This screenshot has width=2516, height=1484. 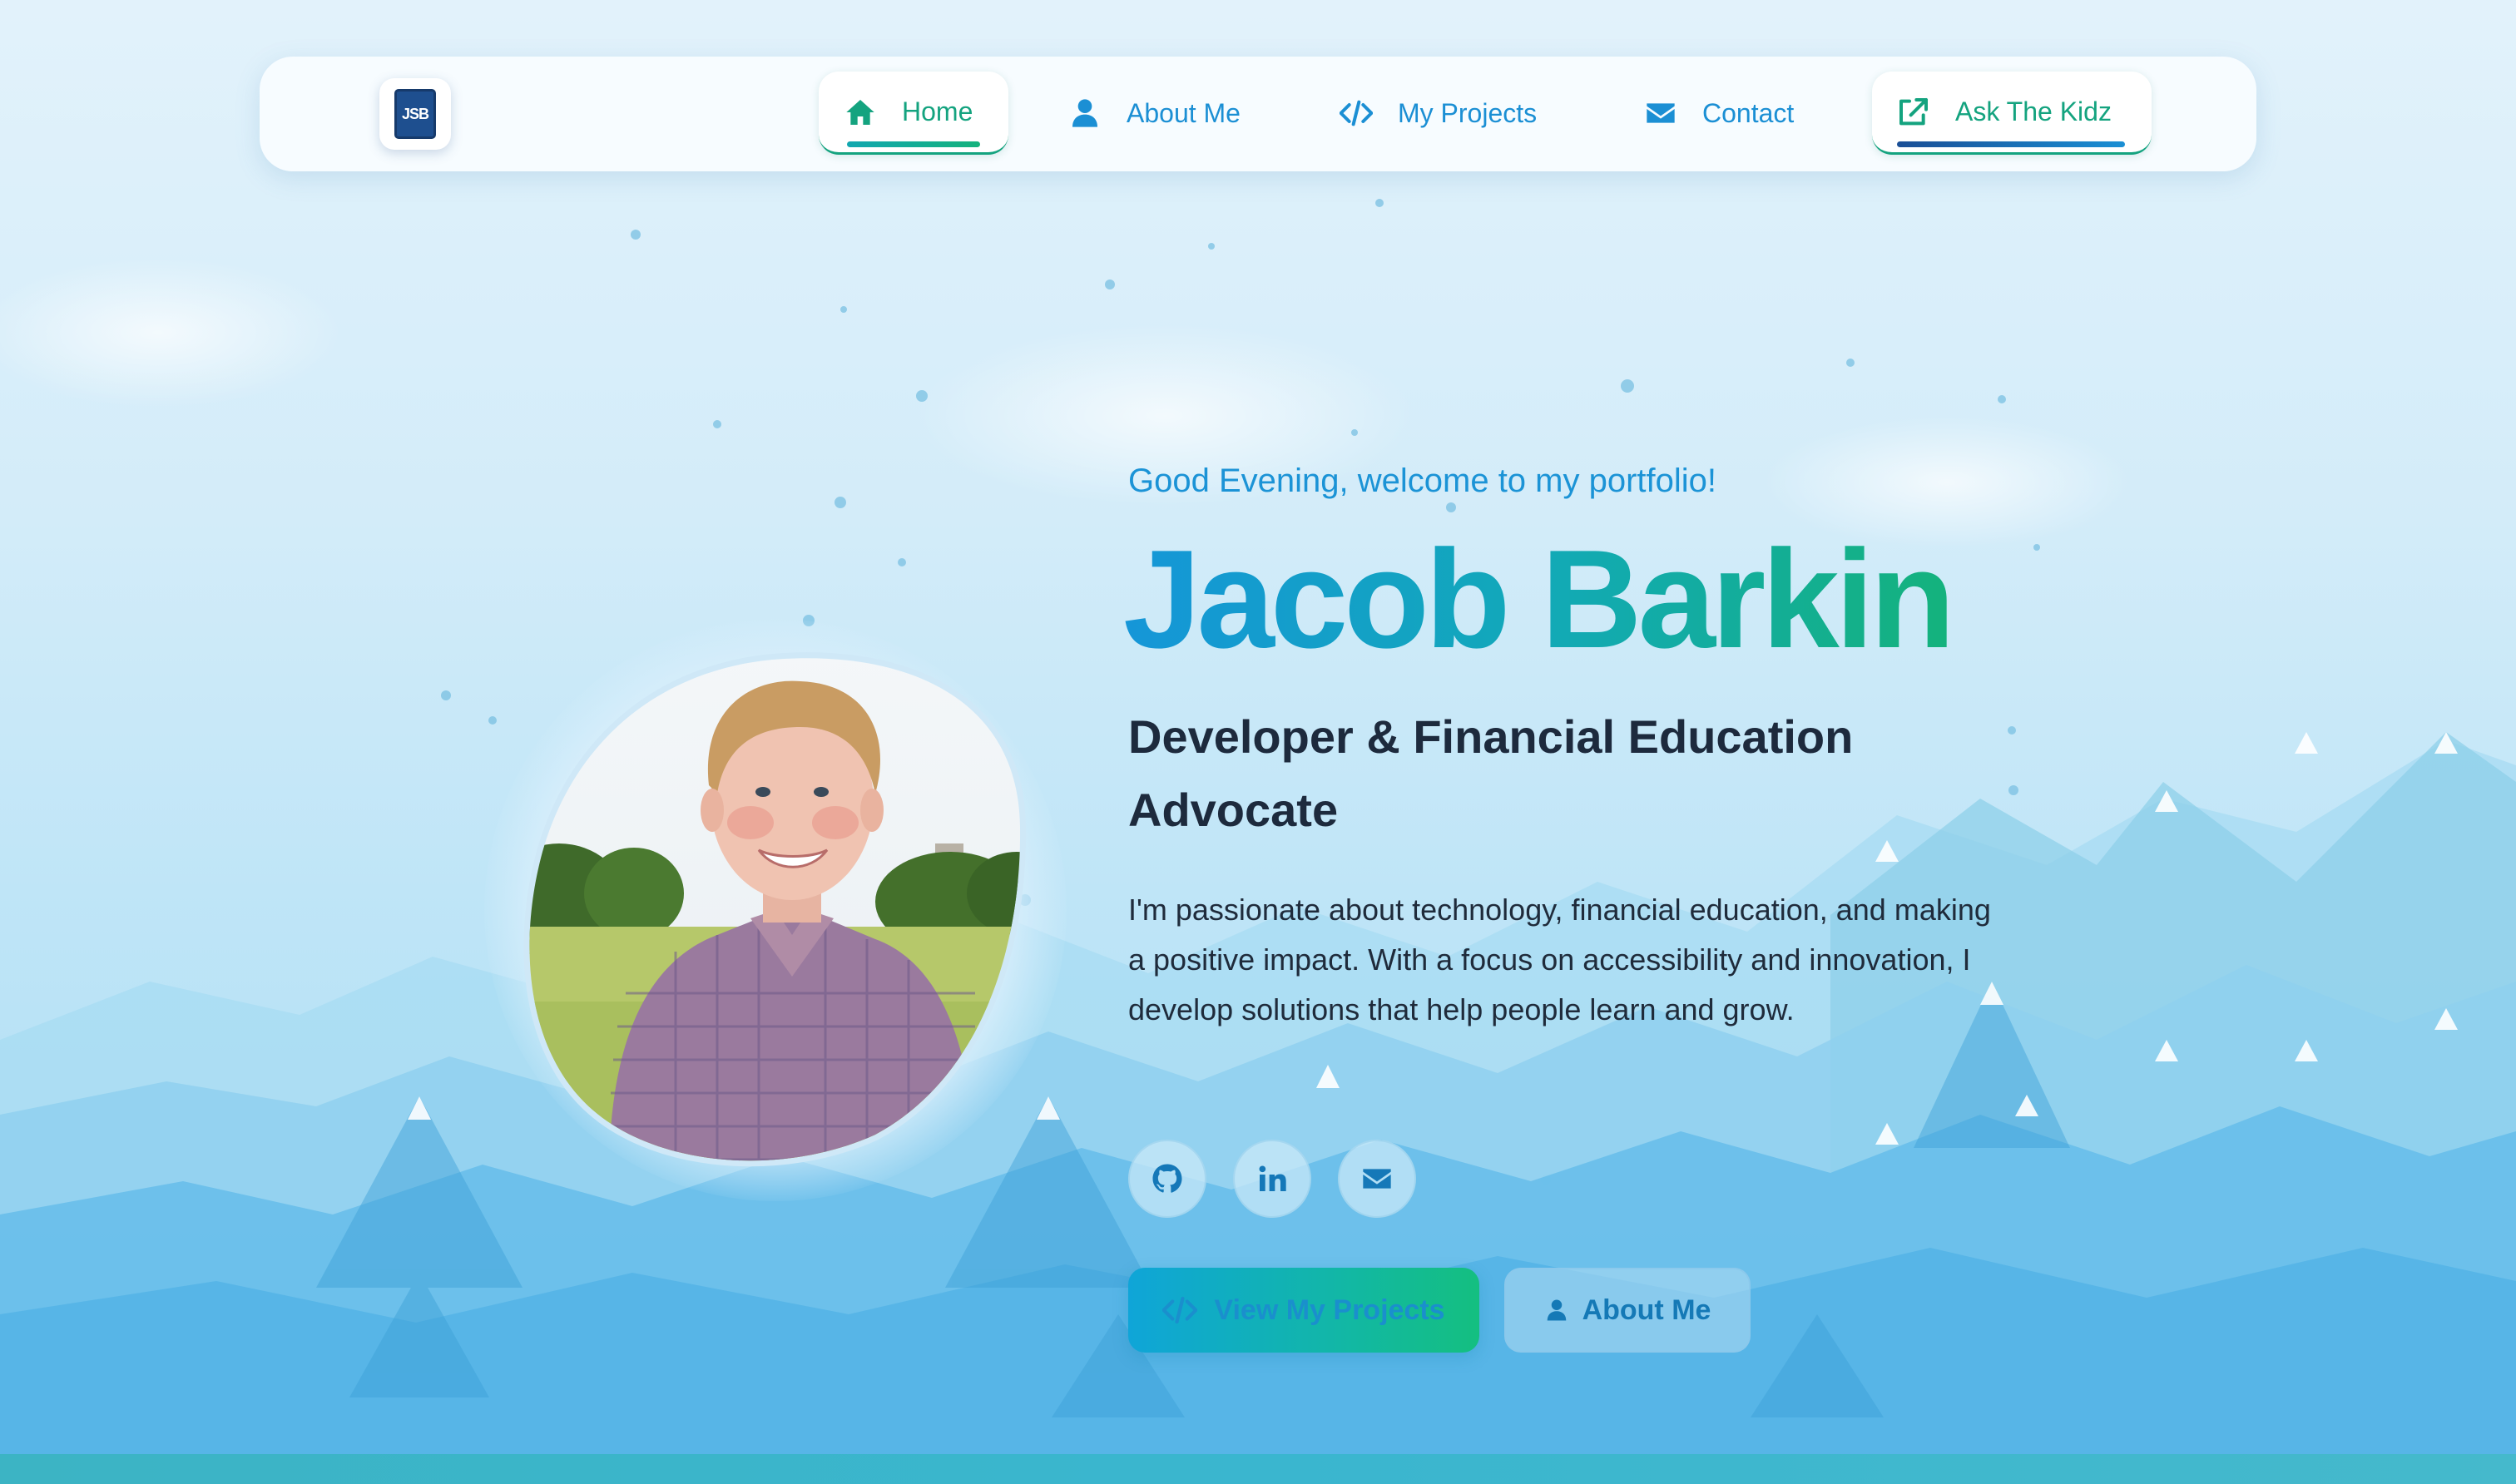 I want to click on nav-label-projects: My Projects, so click(x=1468, y=113).